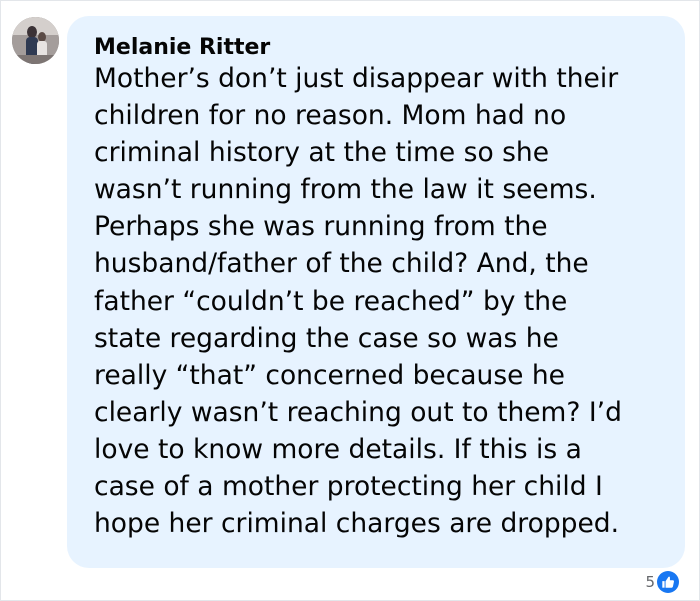 This screenshot has height=601, width=700. I want to click on comment-line: hope her criminal charges are dropped., so click(357, 524).